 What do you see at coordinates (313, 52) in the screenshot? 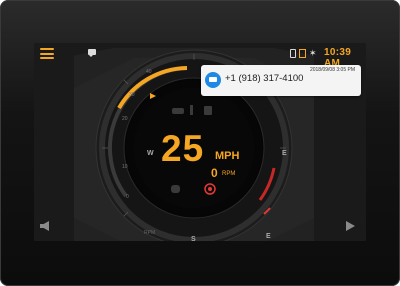
I see `bluetooth-icon: ✶` at bounding box center [313, 52].